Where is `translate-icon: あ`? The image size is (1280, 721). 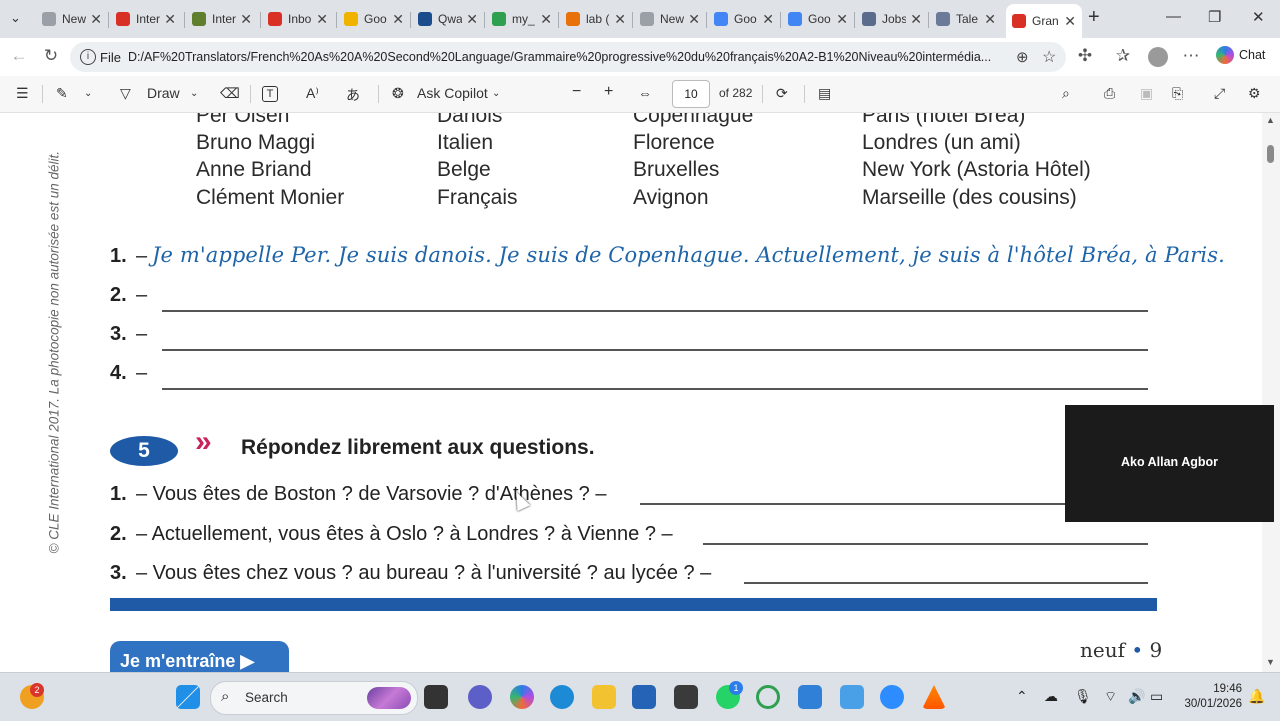
translate-icon: あ is located at coordinates (353, 95).